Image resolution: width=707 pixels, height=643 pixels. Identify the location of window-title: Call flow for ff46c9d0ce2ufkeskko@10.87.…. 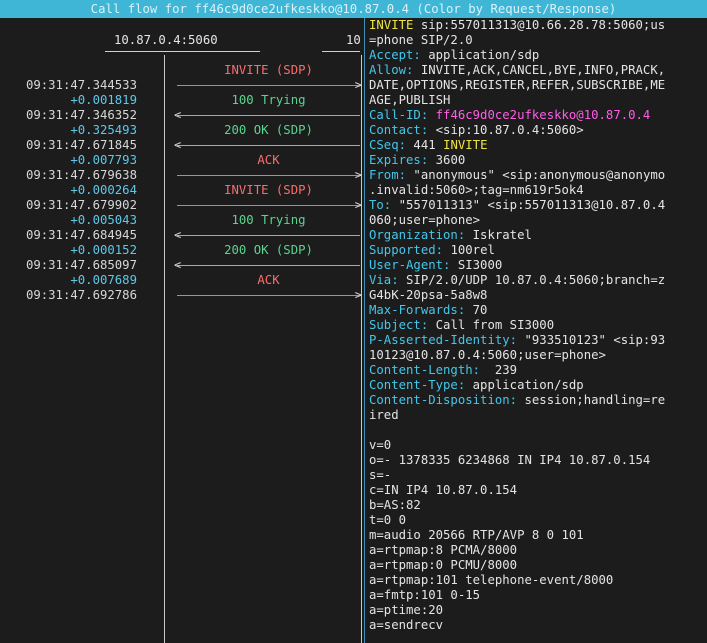
(353, 9).